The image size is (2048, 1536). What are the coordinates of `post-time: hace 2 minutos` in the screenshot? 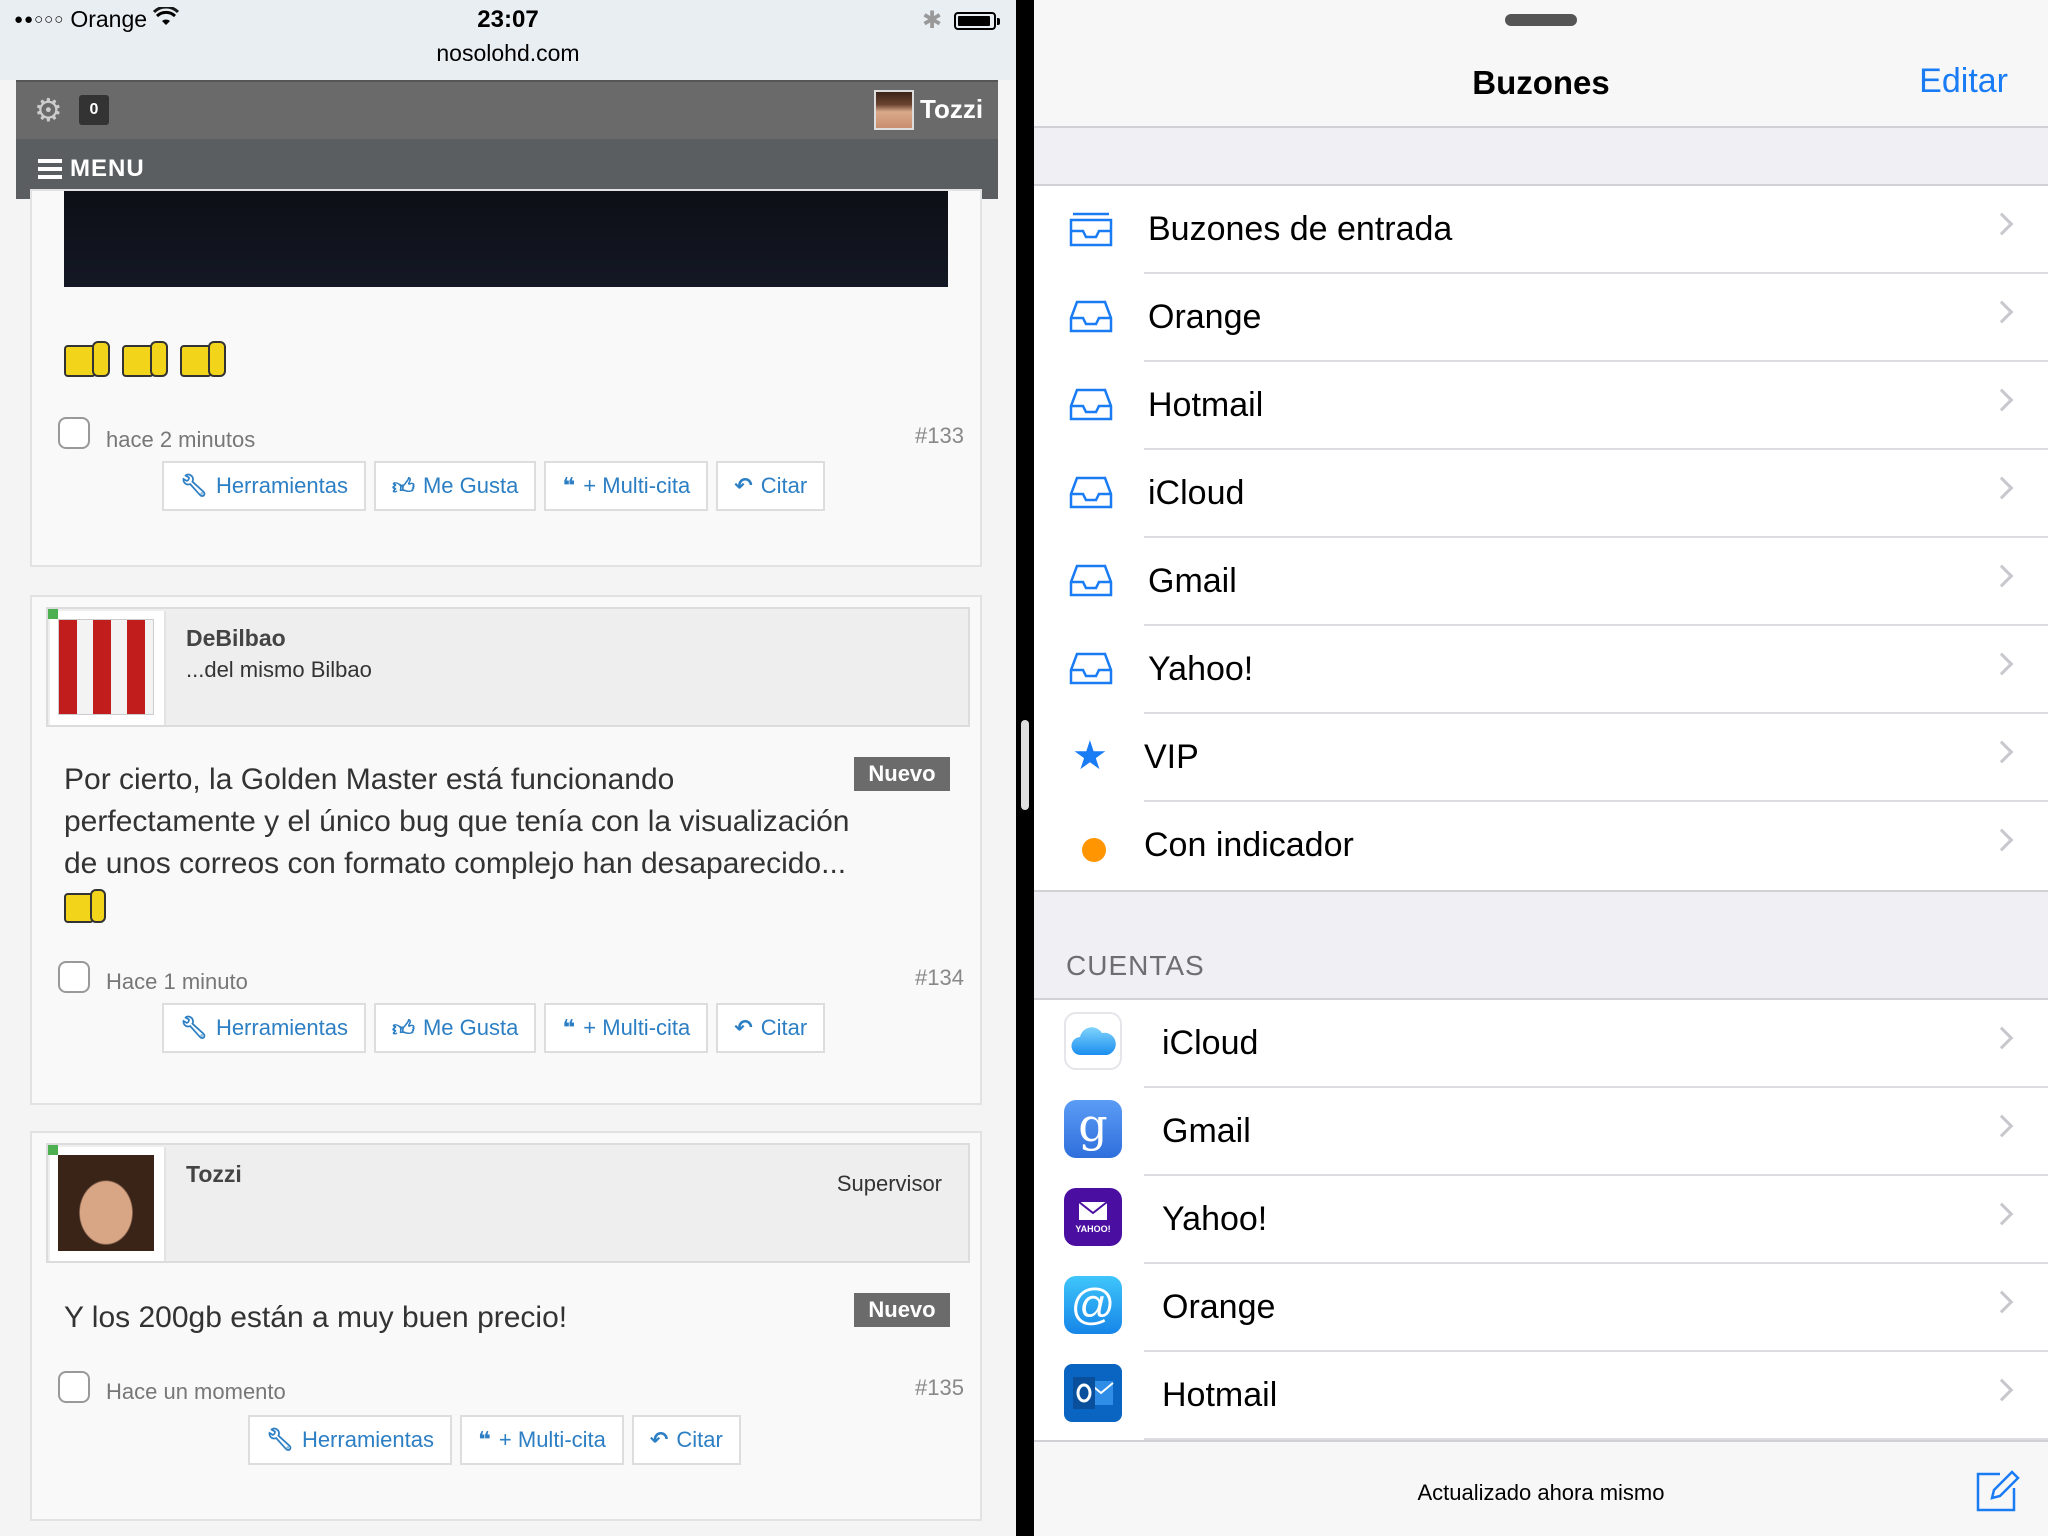 It's located at (181, 439).